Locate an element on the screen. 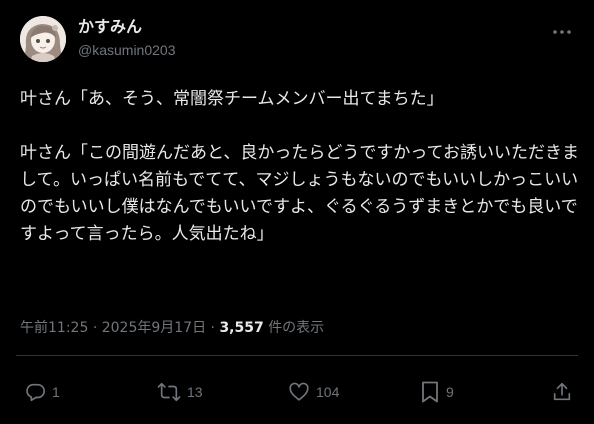 Image resolution: width=594 pixels, height=424 pixels. views-label: 件の表示 is located at coordinates (296, 328).